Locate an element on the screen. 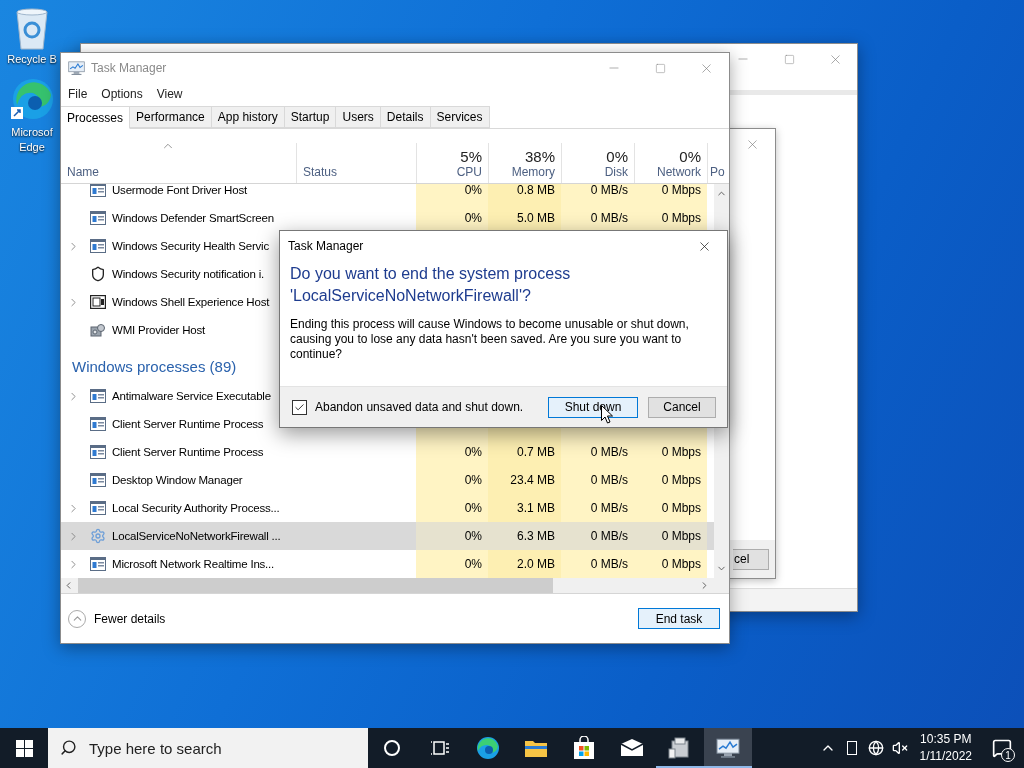 The height and width of the screenshot is (768, 1024). tab: Services is located at coordinates (460, 117).